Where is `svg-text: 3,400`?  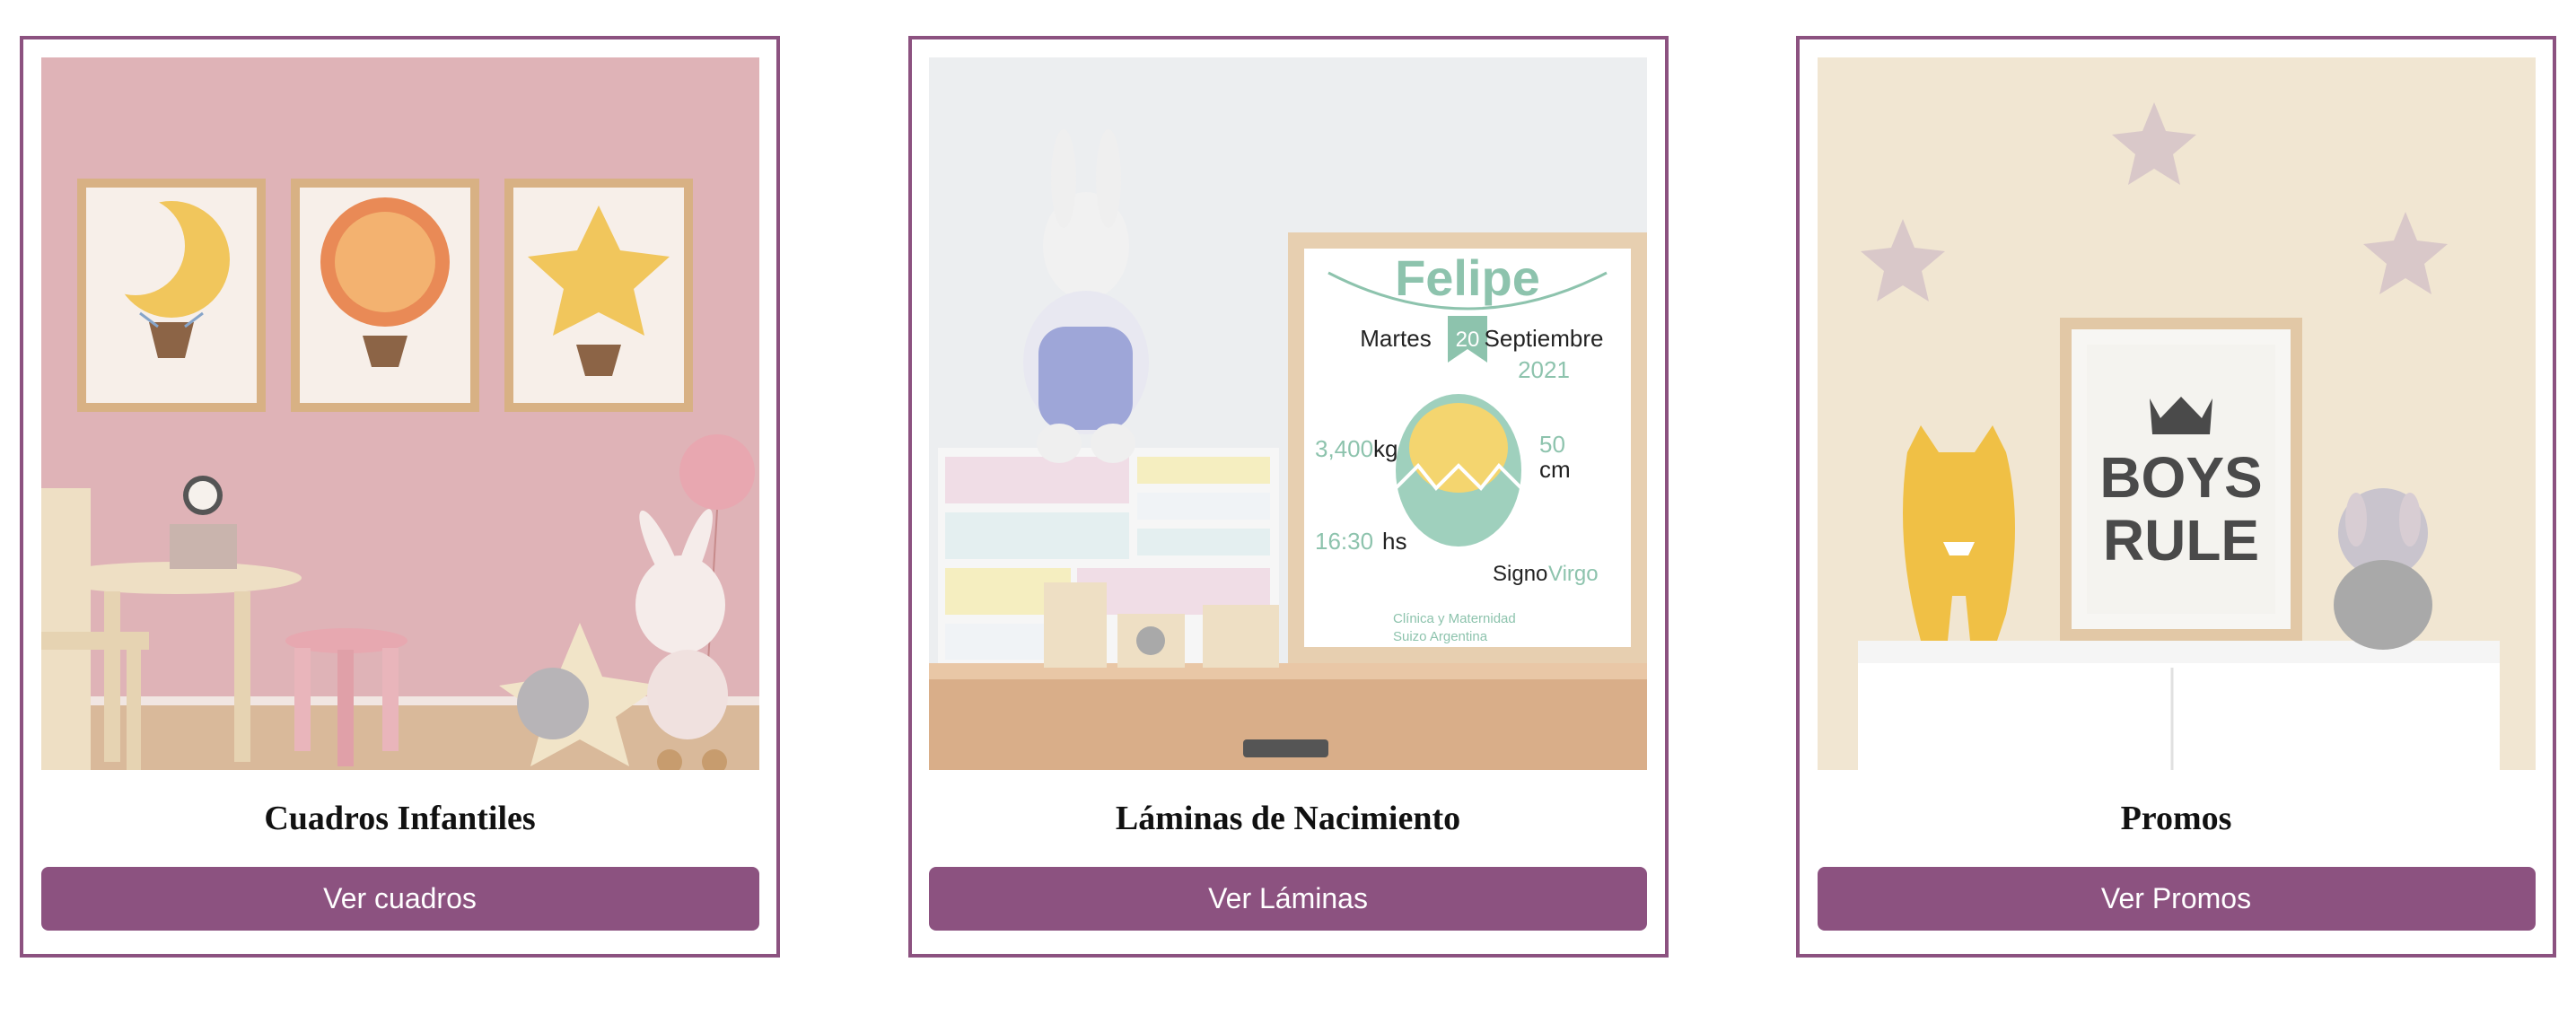
svg-text: 3,400 is located at coordinates (1344, 448).